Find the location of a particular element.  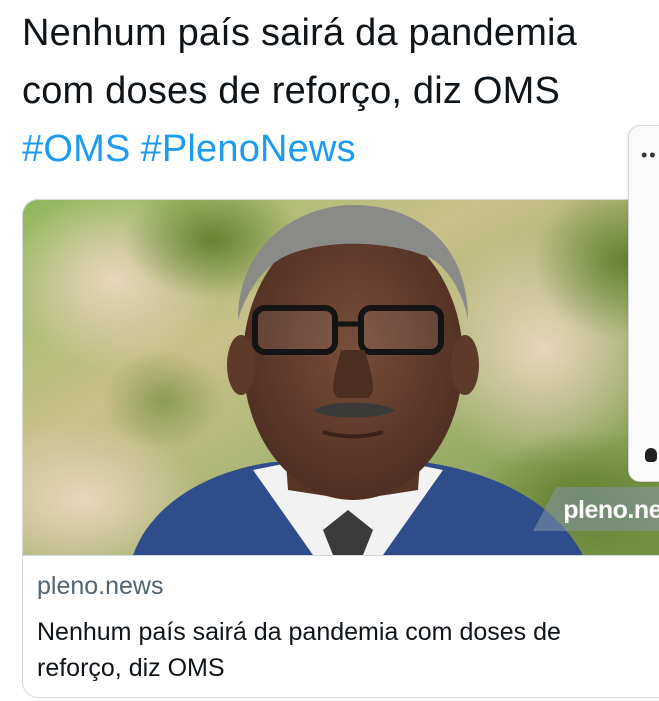

overlay-icon is located at coordinates (651, 455).